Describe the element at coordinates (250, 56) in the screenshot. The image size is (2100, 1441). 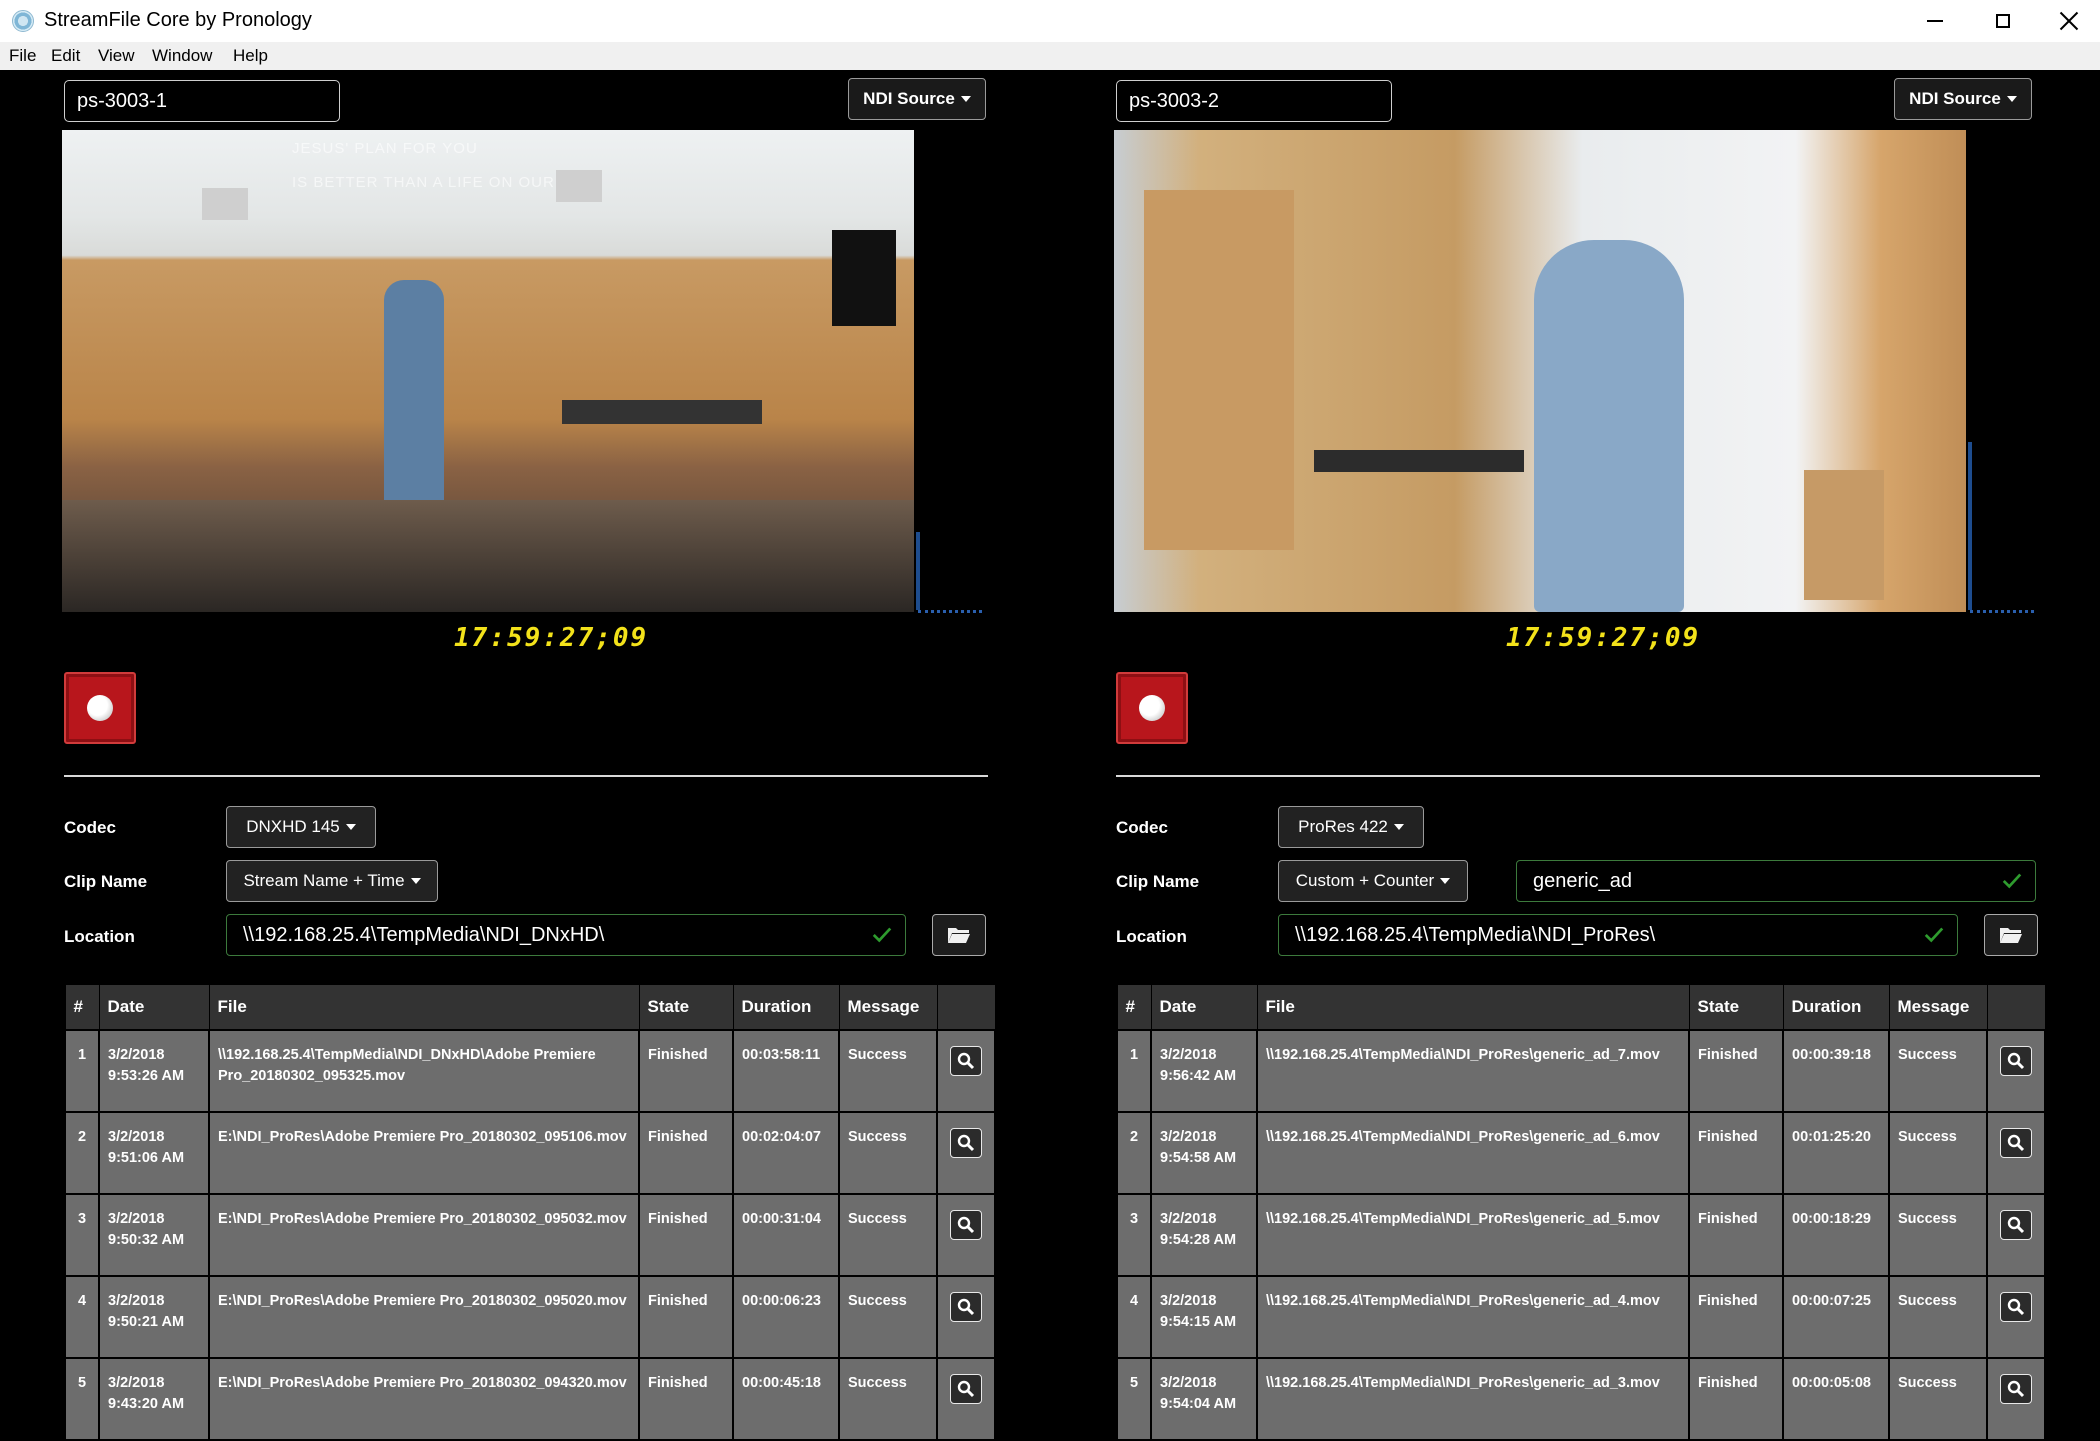
I see `menu-help: Help` at that location.